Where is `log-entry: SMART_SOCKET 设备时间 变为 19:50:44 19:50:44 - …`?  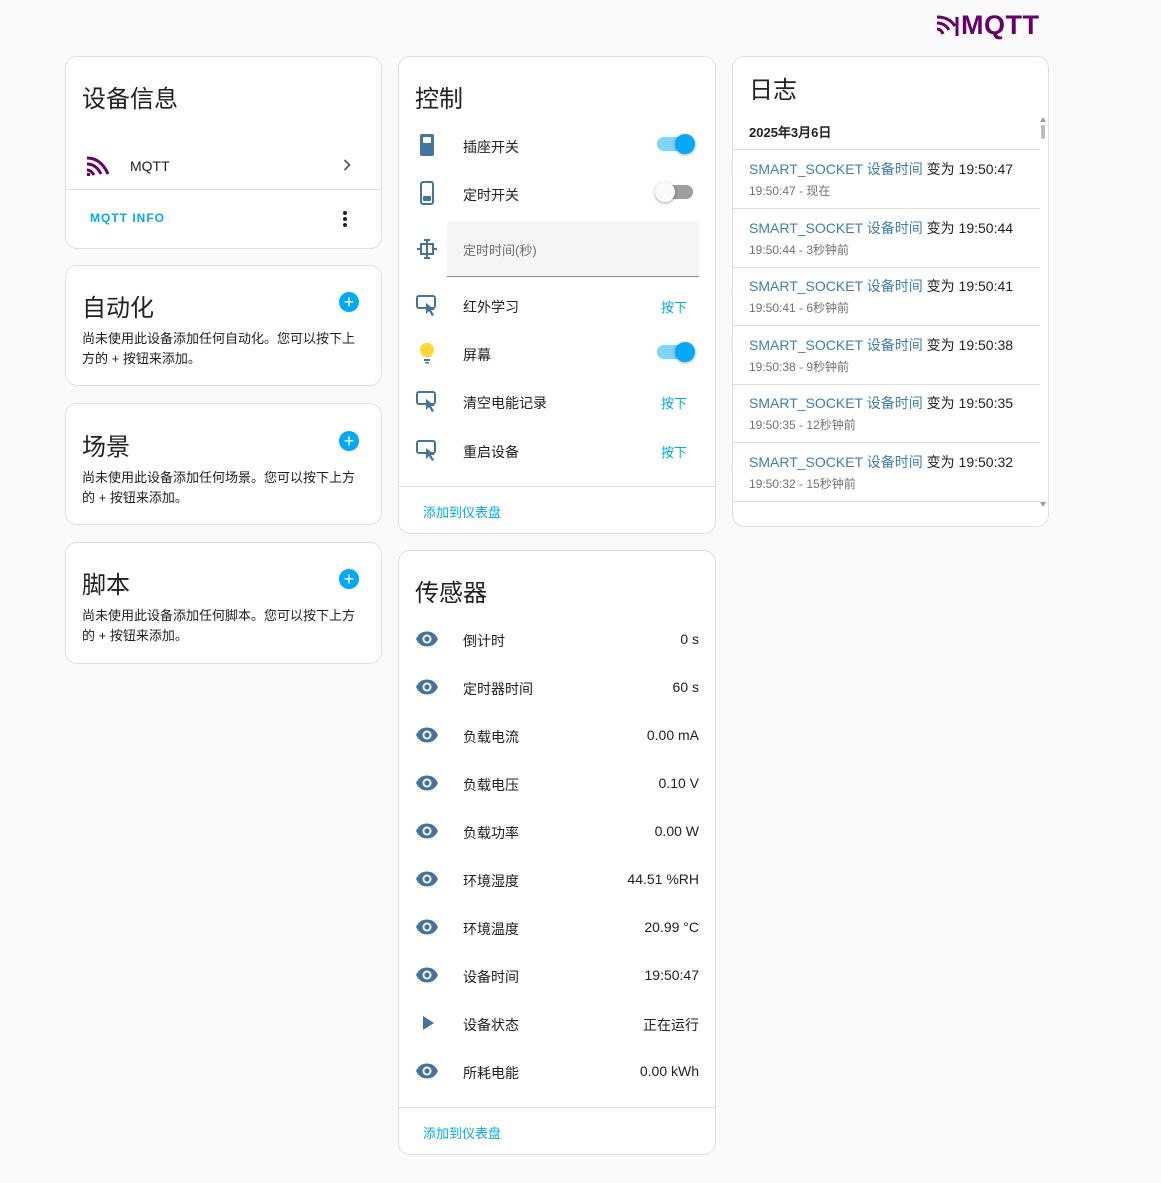 log-entry: SMART_SOCKET 设备时间 变为 19:50:44 19:50:44 - … is located at coordinates (886, 238).